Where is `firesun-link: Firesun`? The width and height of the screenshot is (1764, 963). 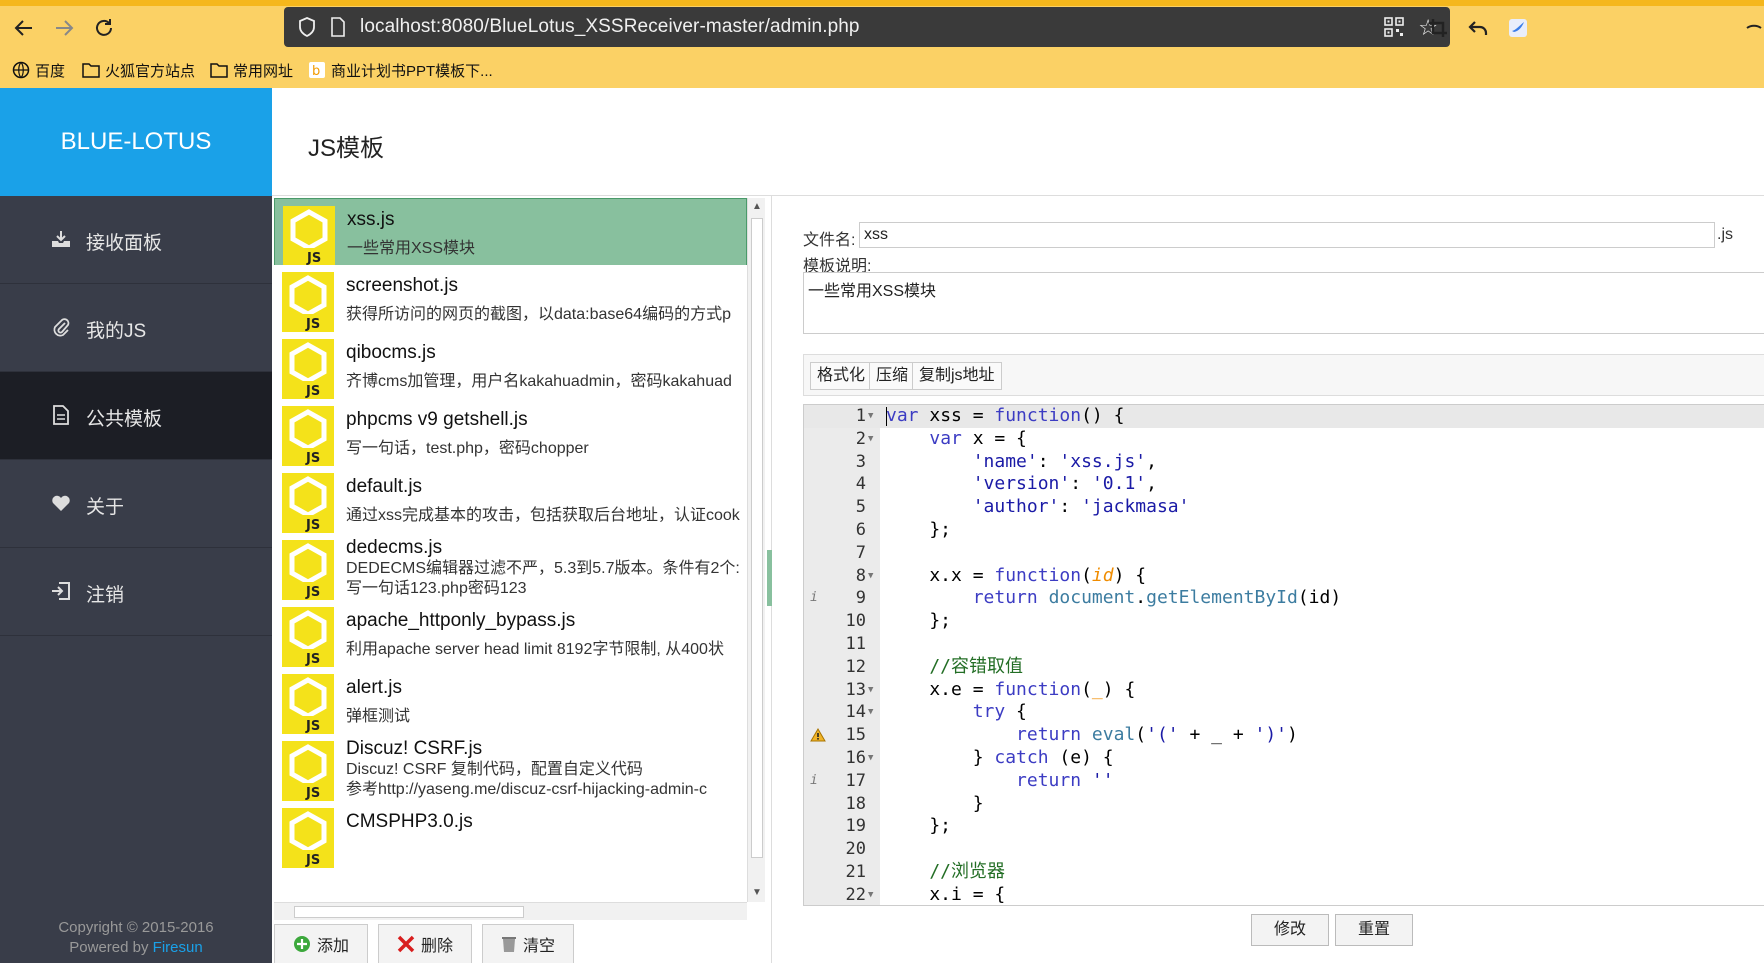 firesun-link: Firesun is located at coordinates (178, 947).